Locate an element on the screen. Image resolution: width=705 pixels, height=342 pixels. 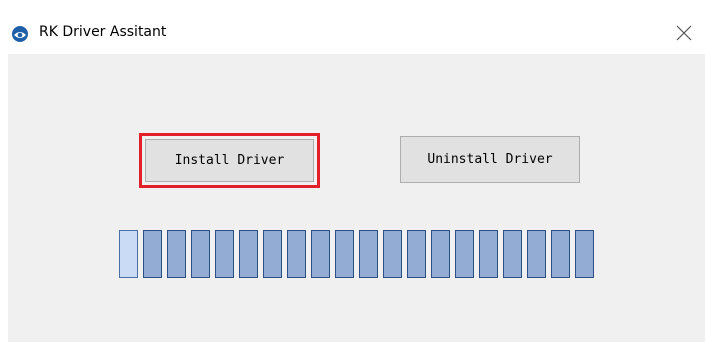
close-button is located at coordinates (684, 32).